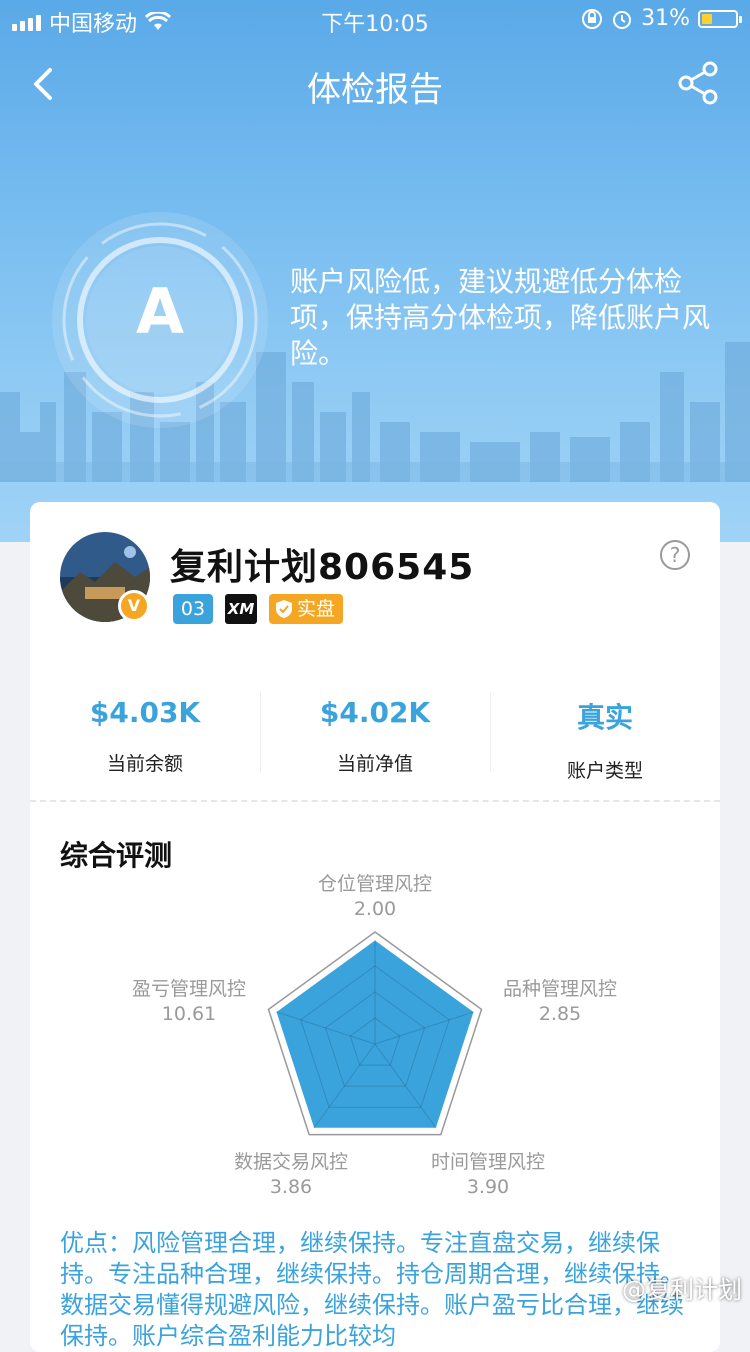 This screenshot has height=1352, width=750. Describe the element at coordinates (145, 712) in the screenshot. I see `stat-value: $4.03K` at that location.